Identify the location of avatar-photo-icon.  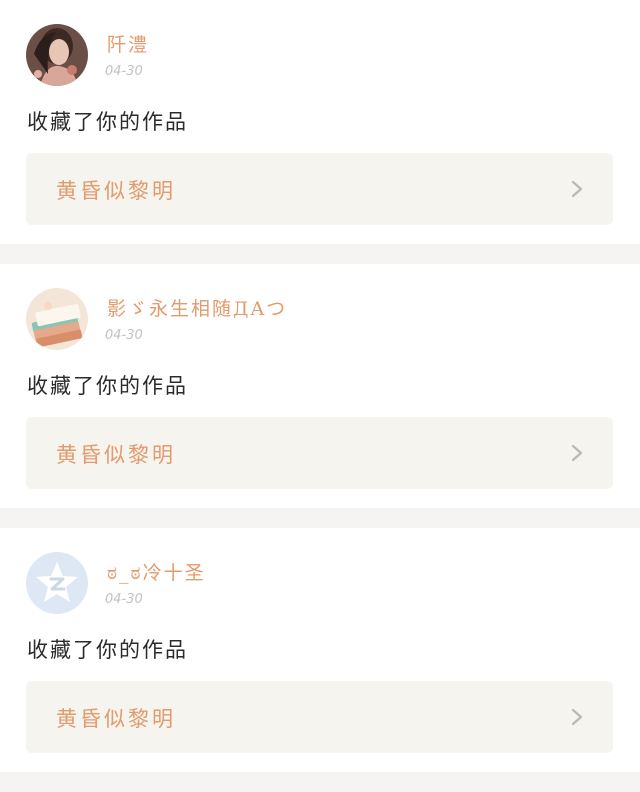
(57, 55).